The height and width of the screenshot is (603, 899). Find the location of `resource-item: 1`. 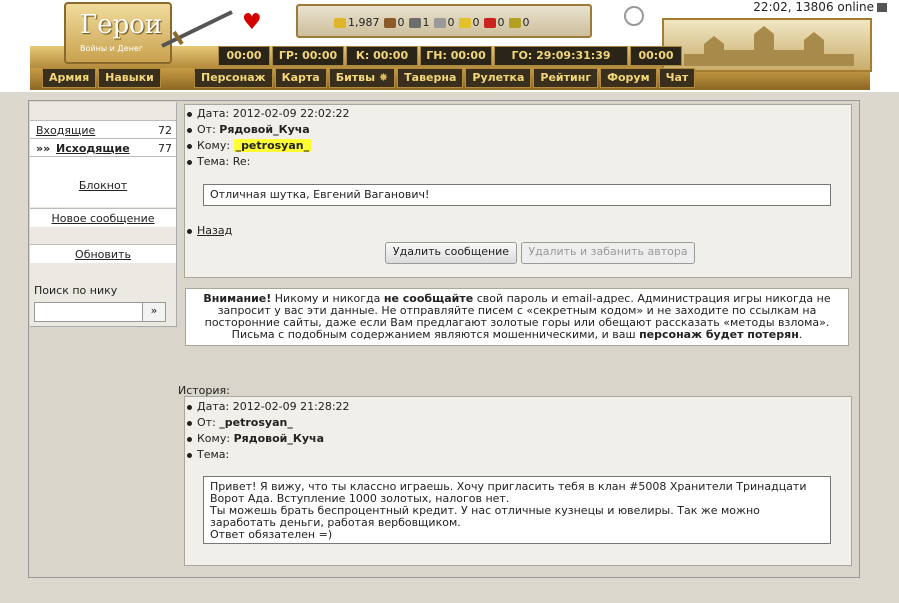

resource-item: 1 is located at coordinates (419, 22).